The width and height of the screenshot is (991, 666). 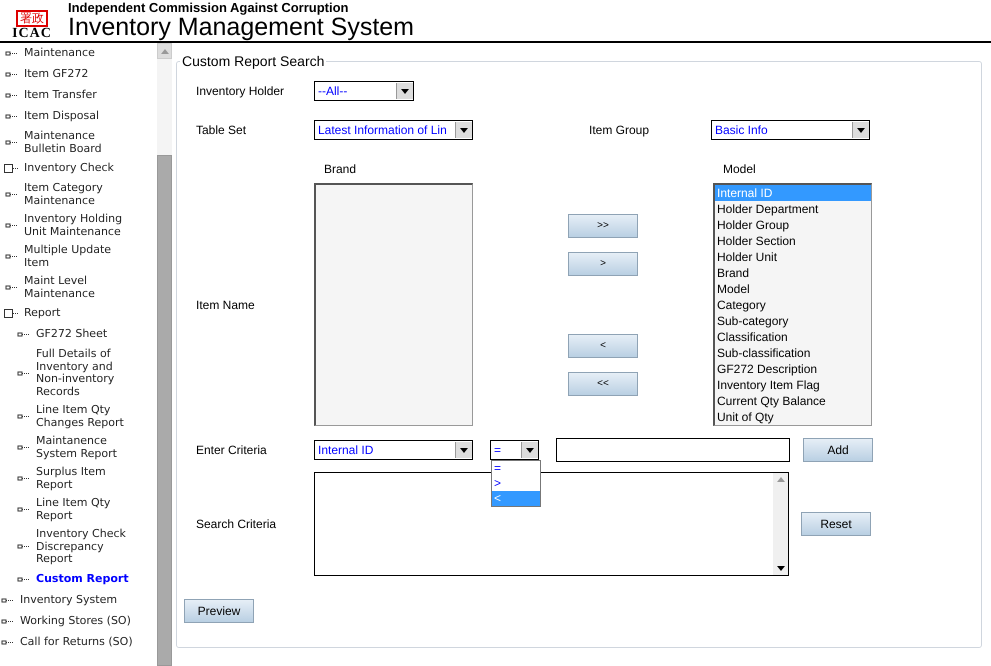 What do you see at coordinates (793, 337) in the screenshot?
I see `list-option: Classification` at bounding box center [793, 337].